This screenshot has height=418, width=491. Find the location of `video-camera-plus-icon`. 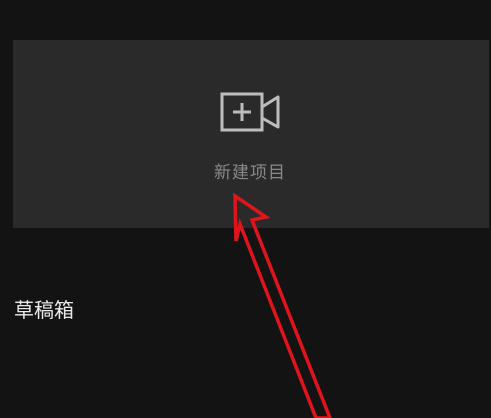

video-camera-plus-icon is located at coordinates (251, 113).